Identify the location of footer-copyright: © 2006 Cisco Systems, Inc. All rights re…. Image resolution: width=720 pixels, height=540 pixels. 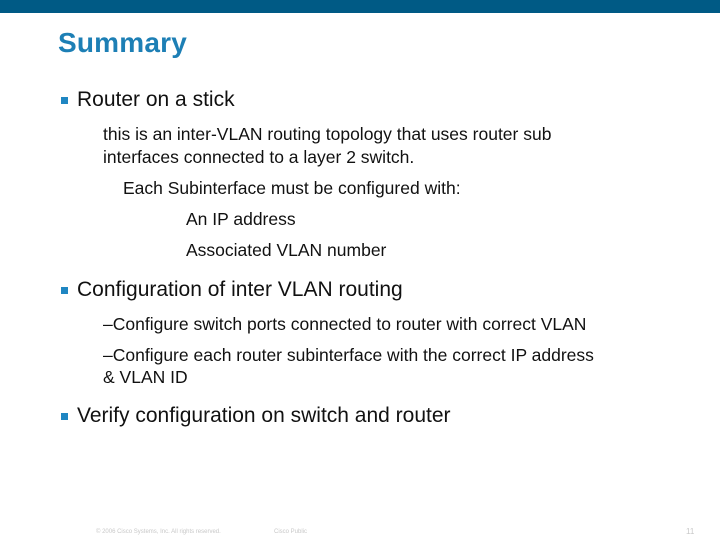
(158, 532).